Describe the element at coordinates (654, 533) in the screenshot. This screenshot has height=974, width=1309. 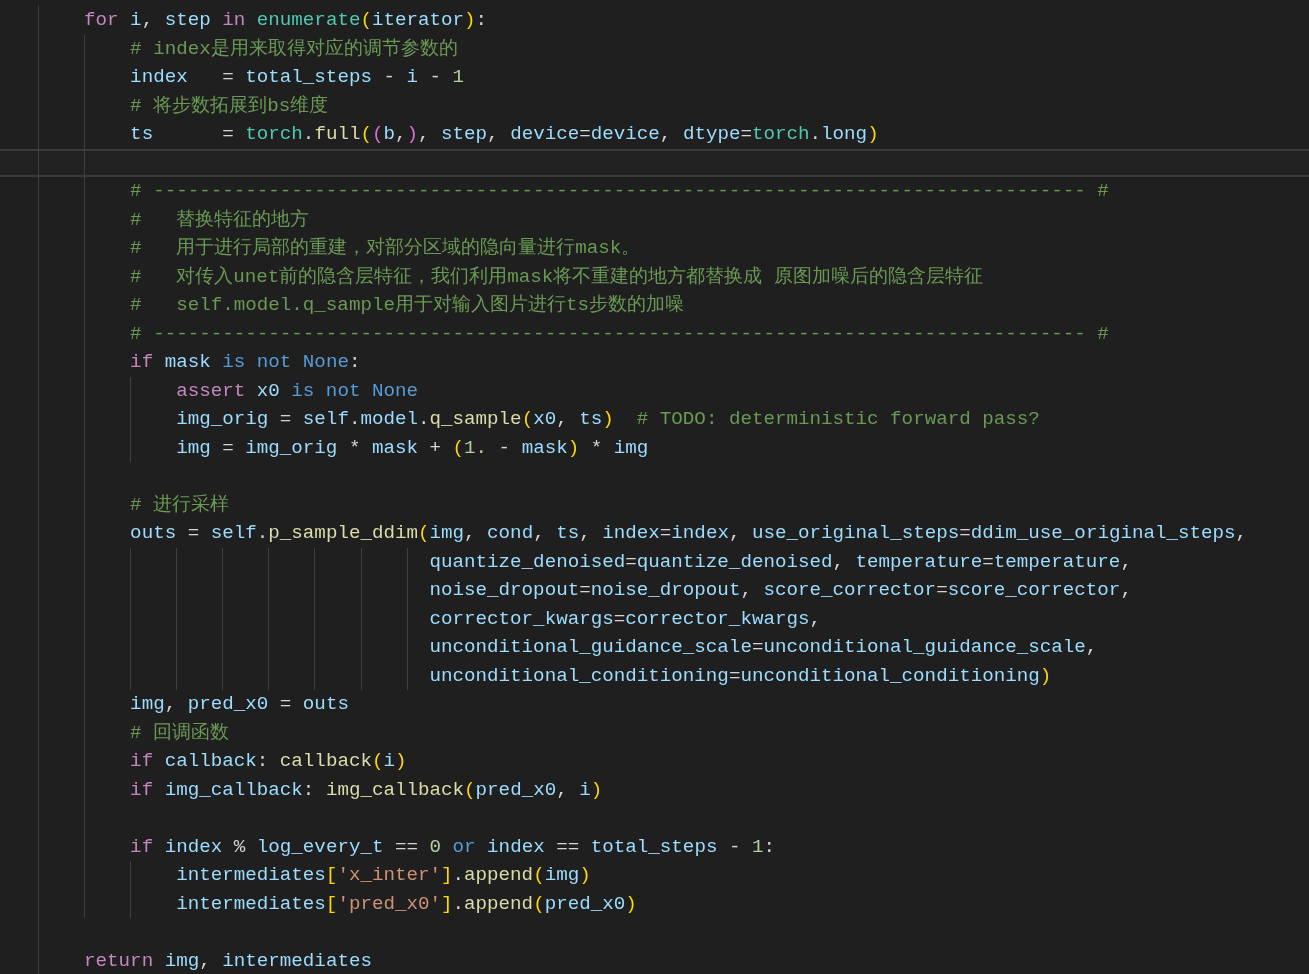
I see `code-line: outs = self.p_sample_ddim(img, cond, ts, index=index, use_original_steps=ddim_use_original_steps,` at that location.